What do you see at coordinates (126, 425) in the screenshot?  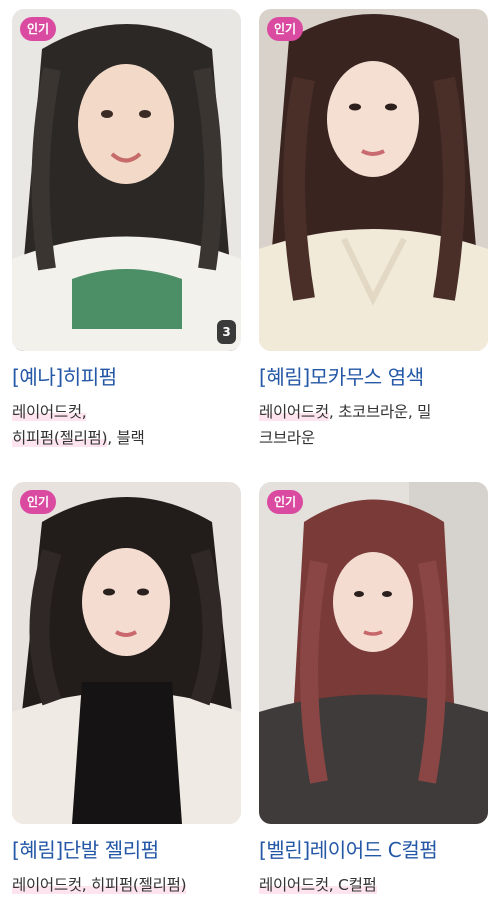 I see `style-tags: 레이어드컷, 히피펌(젤리펌), 블랙` at bounding box center [126, 425].